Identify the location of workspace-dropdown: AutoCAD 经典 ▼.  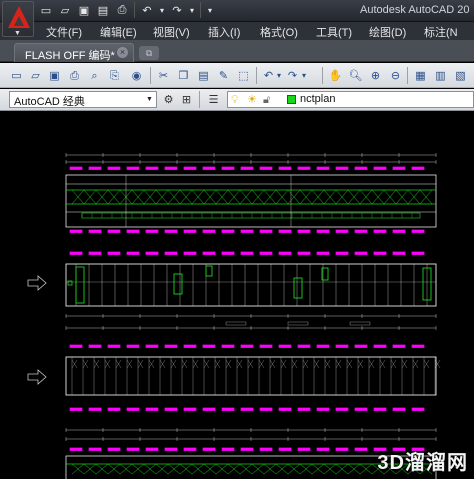
(83, 99).